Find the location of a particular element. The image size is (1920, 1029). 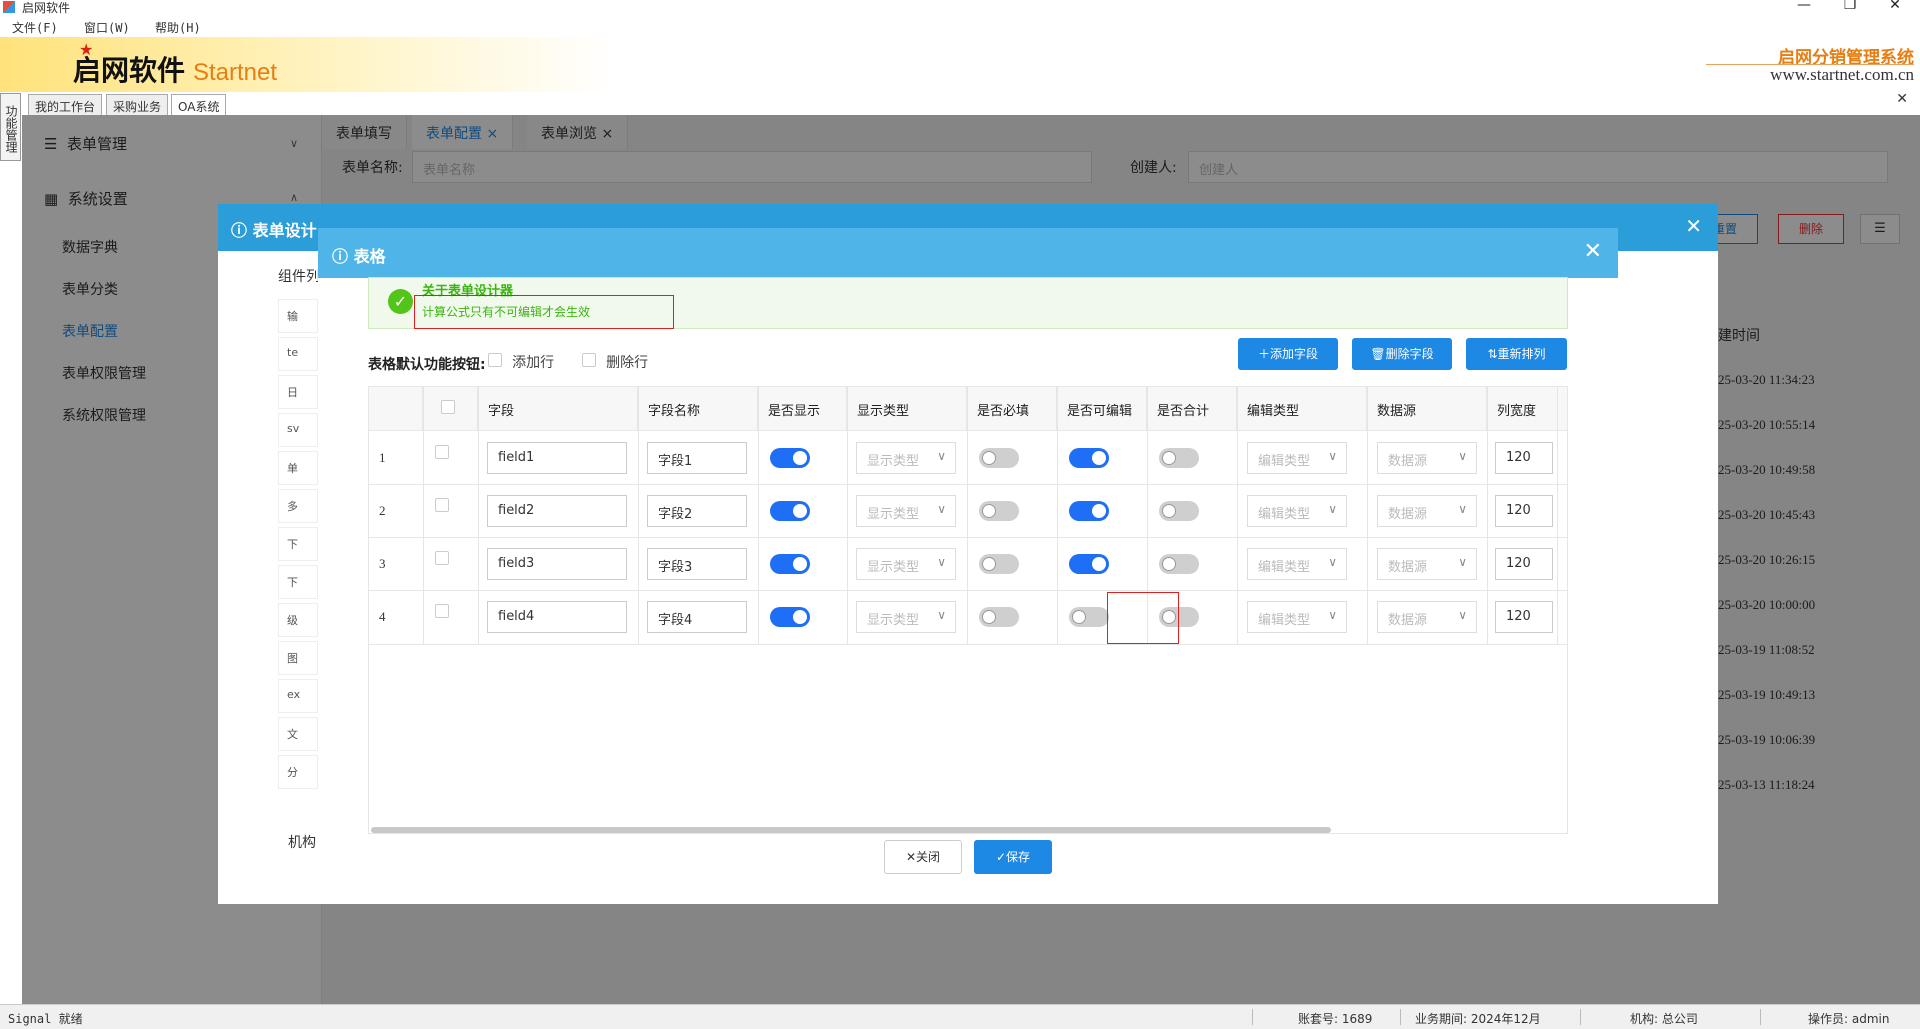

save-button: ✓保存 is located at coordinates (1013, 857).